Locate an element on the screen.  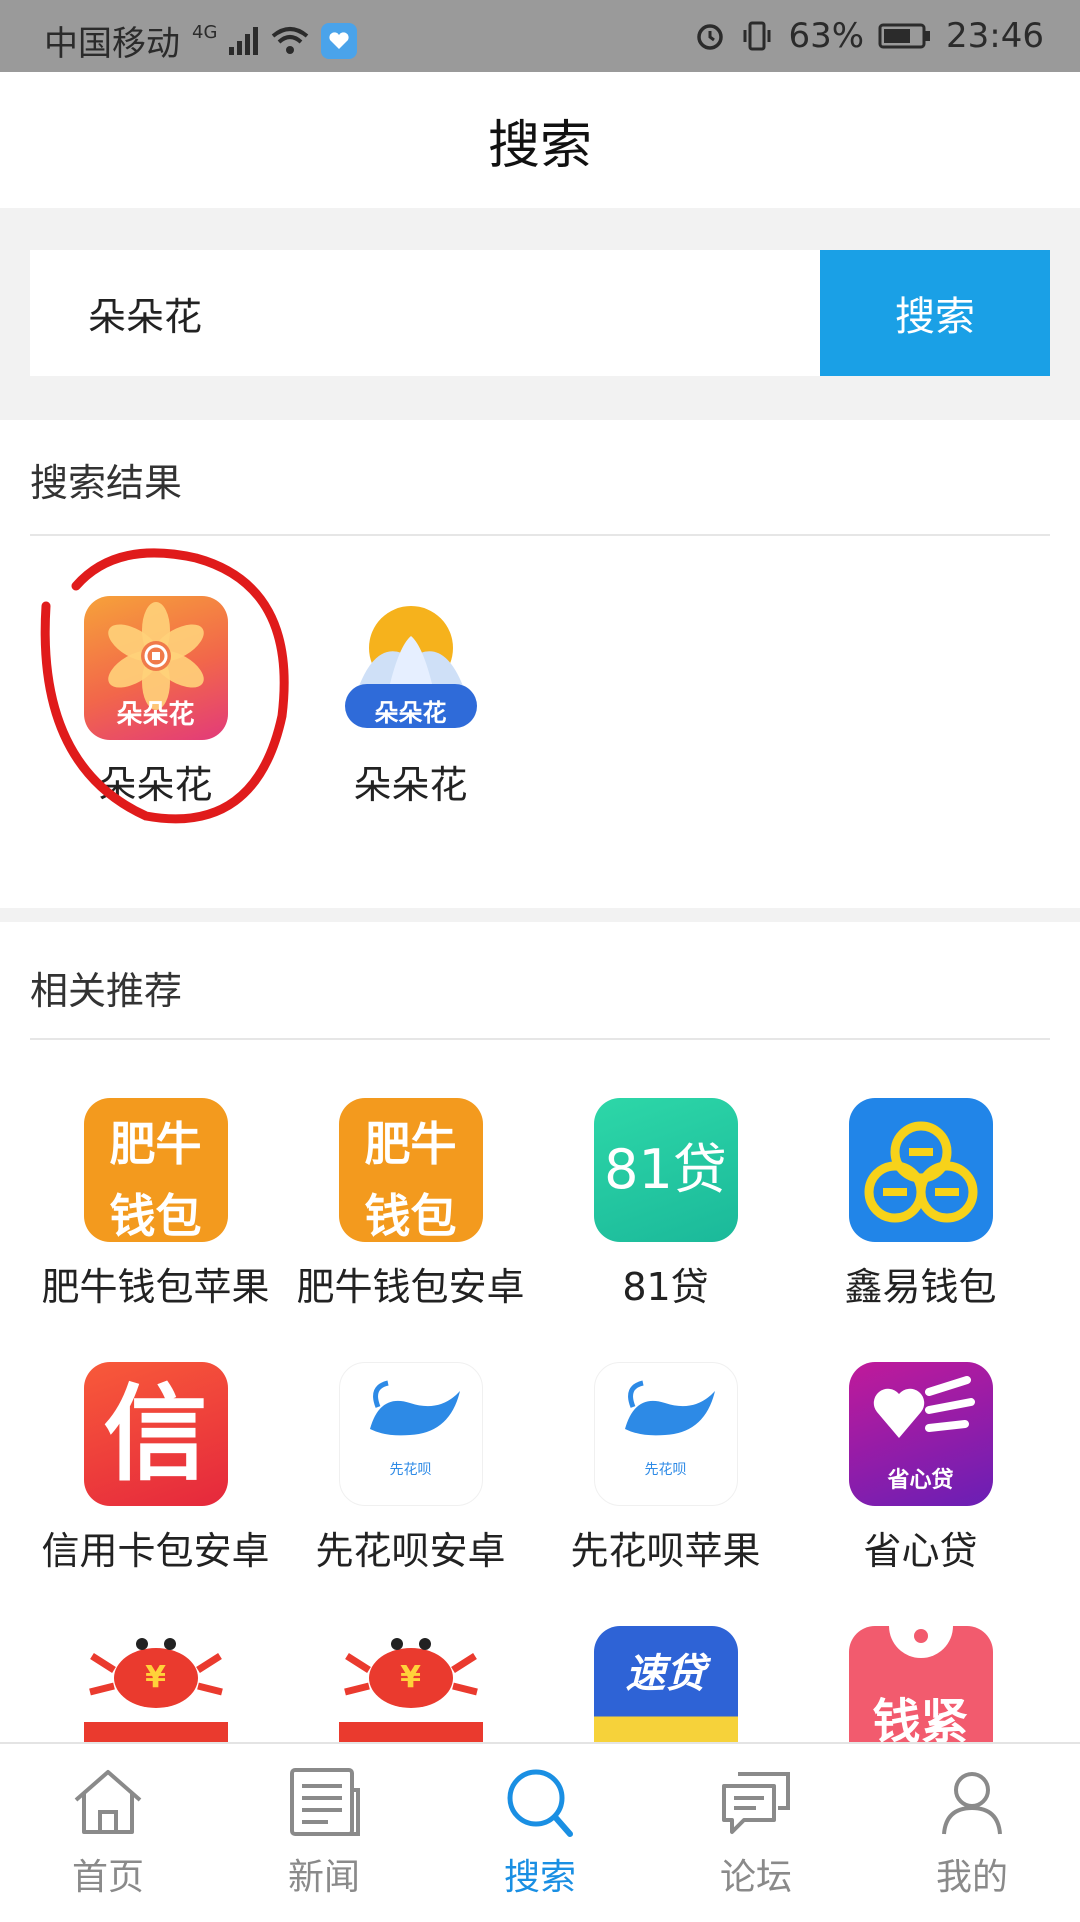
battery-percent: 63% is located at coordinates (826, 36).